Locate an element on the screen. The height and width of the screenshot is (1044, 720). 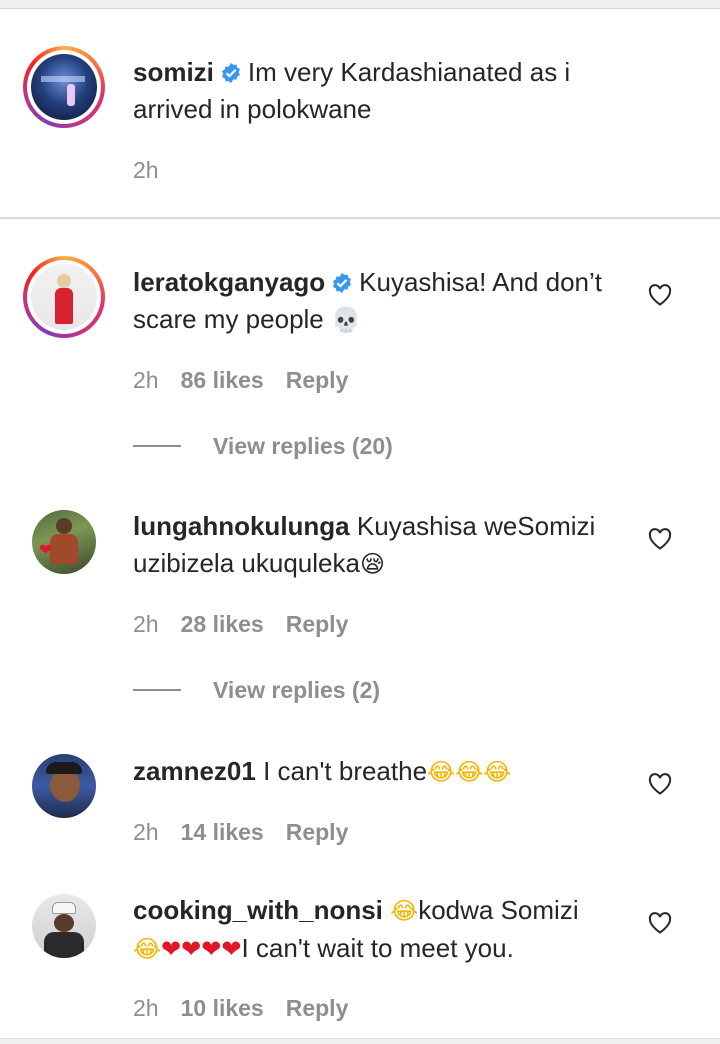
caption-meta: 2h is located at coordinates (157, 170).